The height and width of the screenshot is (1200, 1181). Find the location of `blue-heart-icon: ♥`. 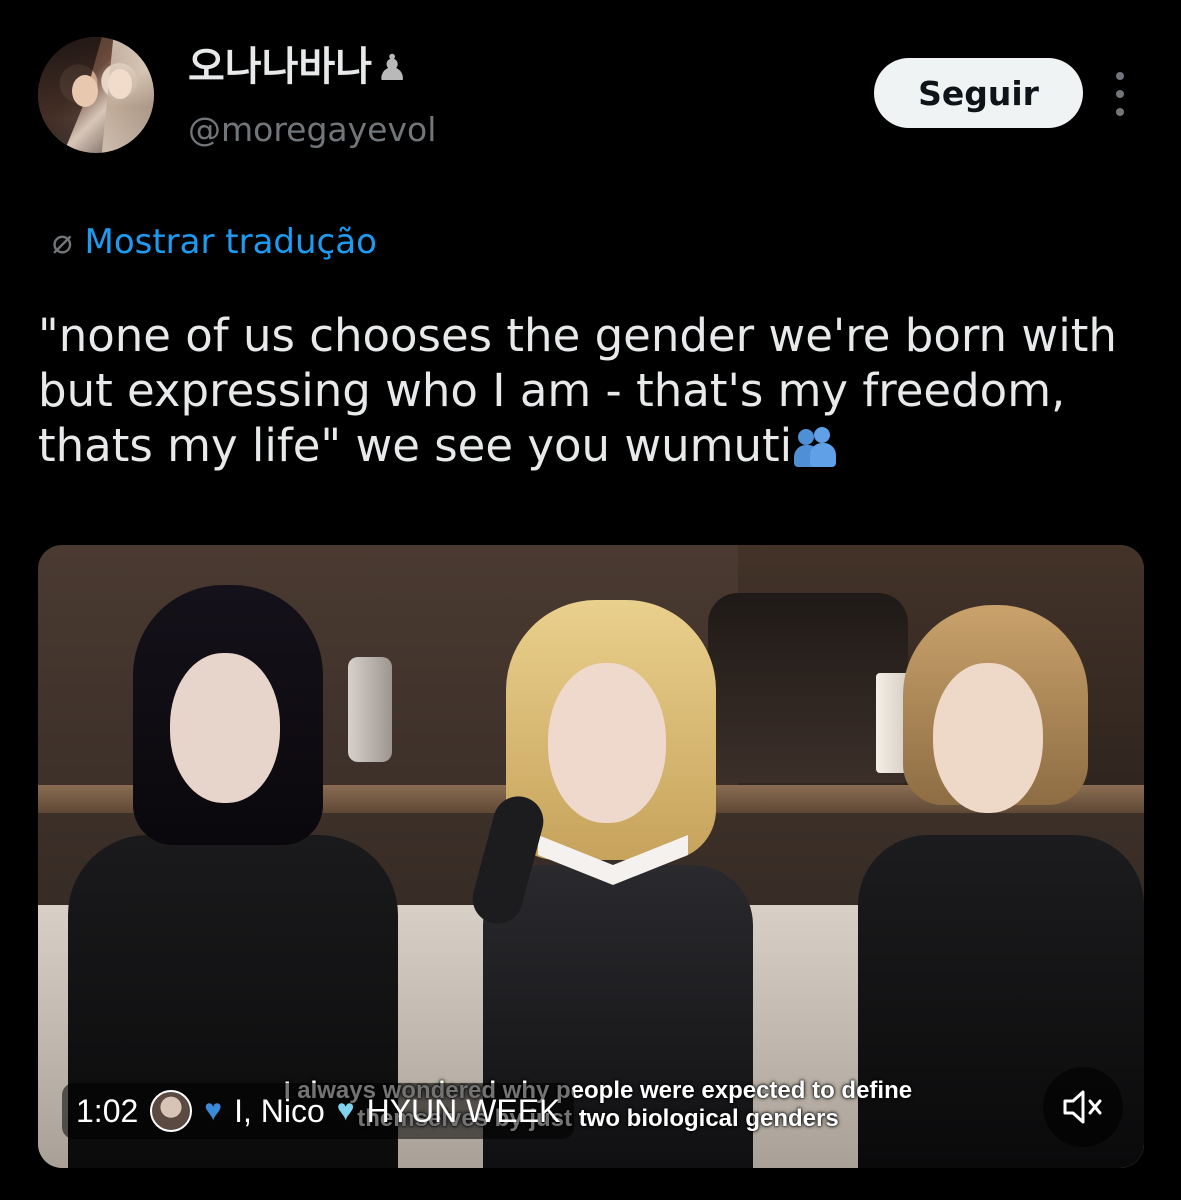

blue-heart-icon: ♥ is located at coordinates (213, 1110).